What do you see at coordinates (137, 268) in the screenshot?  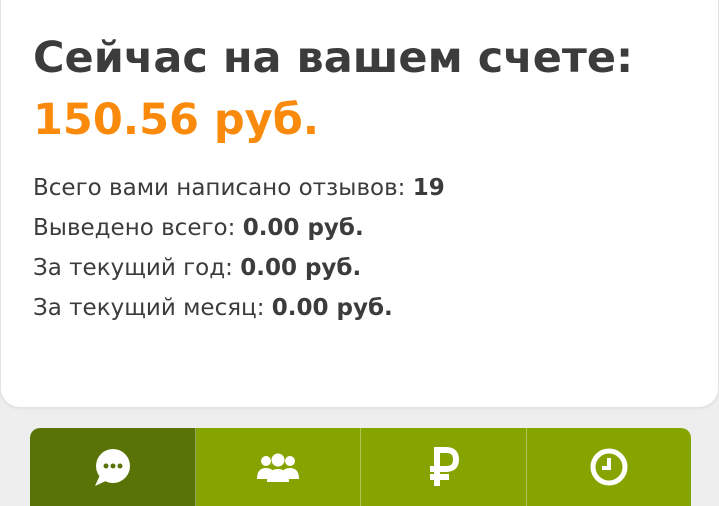 I see `stat-label: За текущий год:` at bounding box center [137, 268].